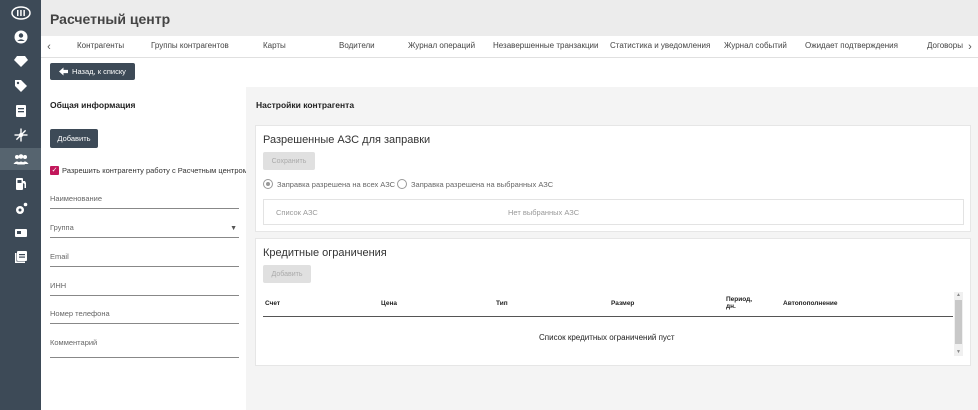 Image resolution: width=978 pixels, height=410 pixels. Describe the element at coordinates (100, 45) in the screenshot. I see `tab-counterparties: Контрагенты` at that location.